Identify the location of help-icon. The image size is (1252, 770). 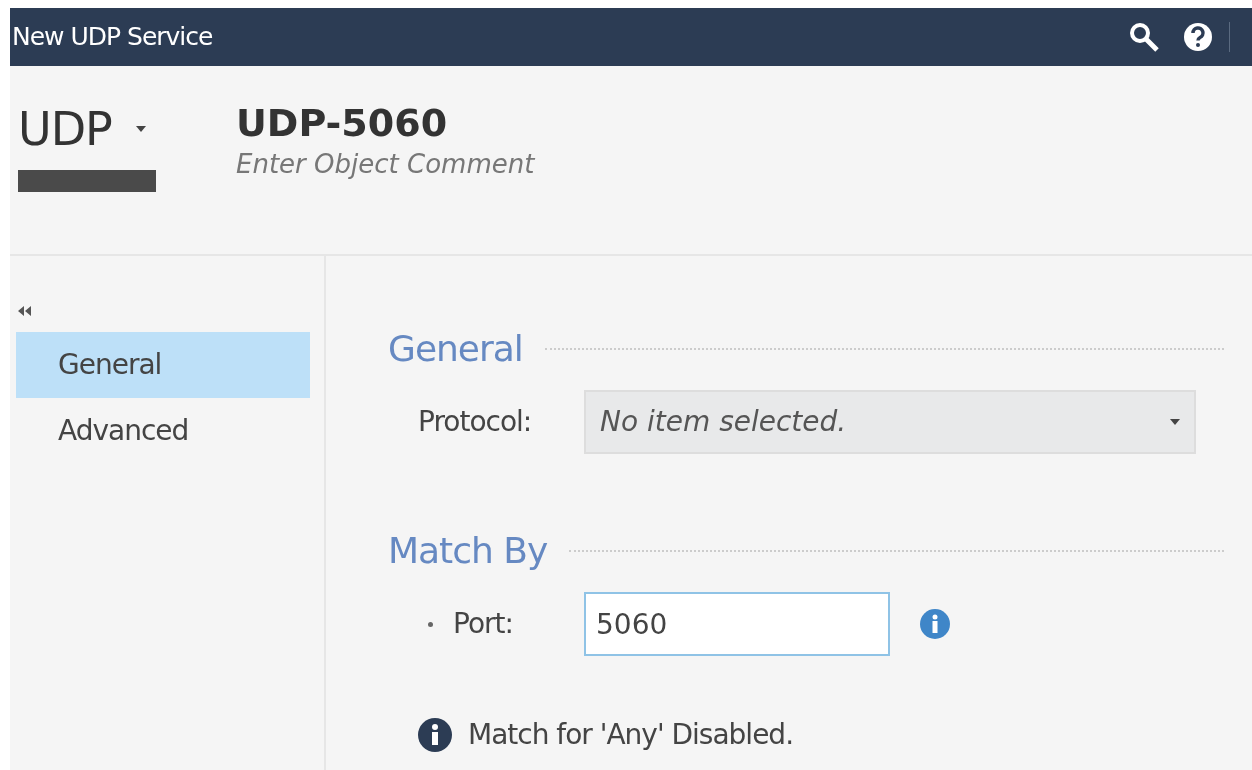
(1198, 37).